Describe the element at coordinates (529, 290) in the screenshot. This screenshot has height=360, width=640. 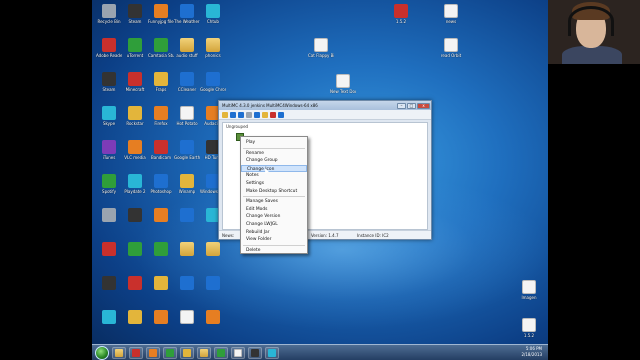
I see `desktop-icon-right-6: Imagen` at that location.